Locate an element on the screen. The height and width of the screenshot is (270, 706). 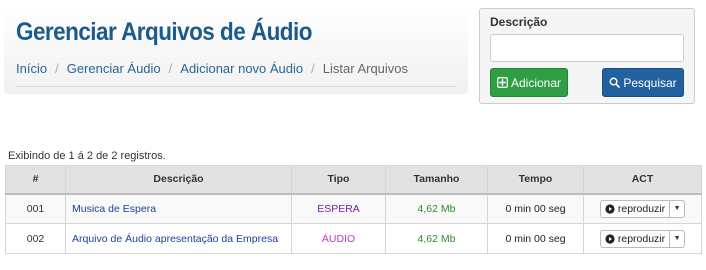
records-info: Exibindo de 1 á 2 de 2 registros. is located at coordinates (87, 156).